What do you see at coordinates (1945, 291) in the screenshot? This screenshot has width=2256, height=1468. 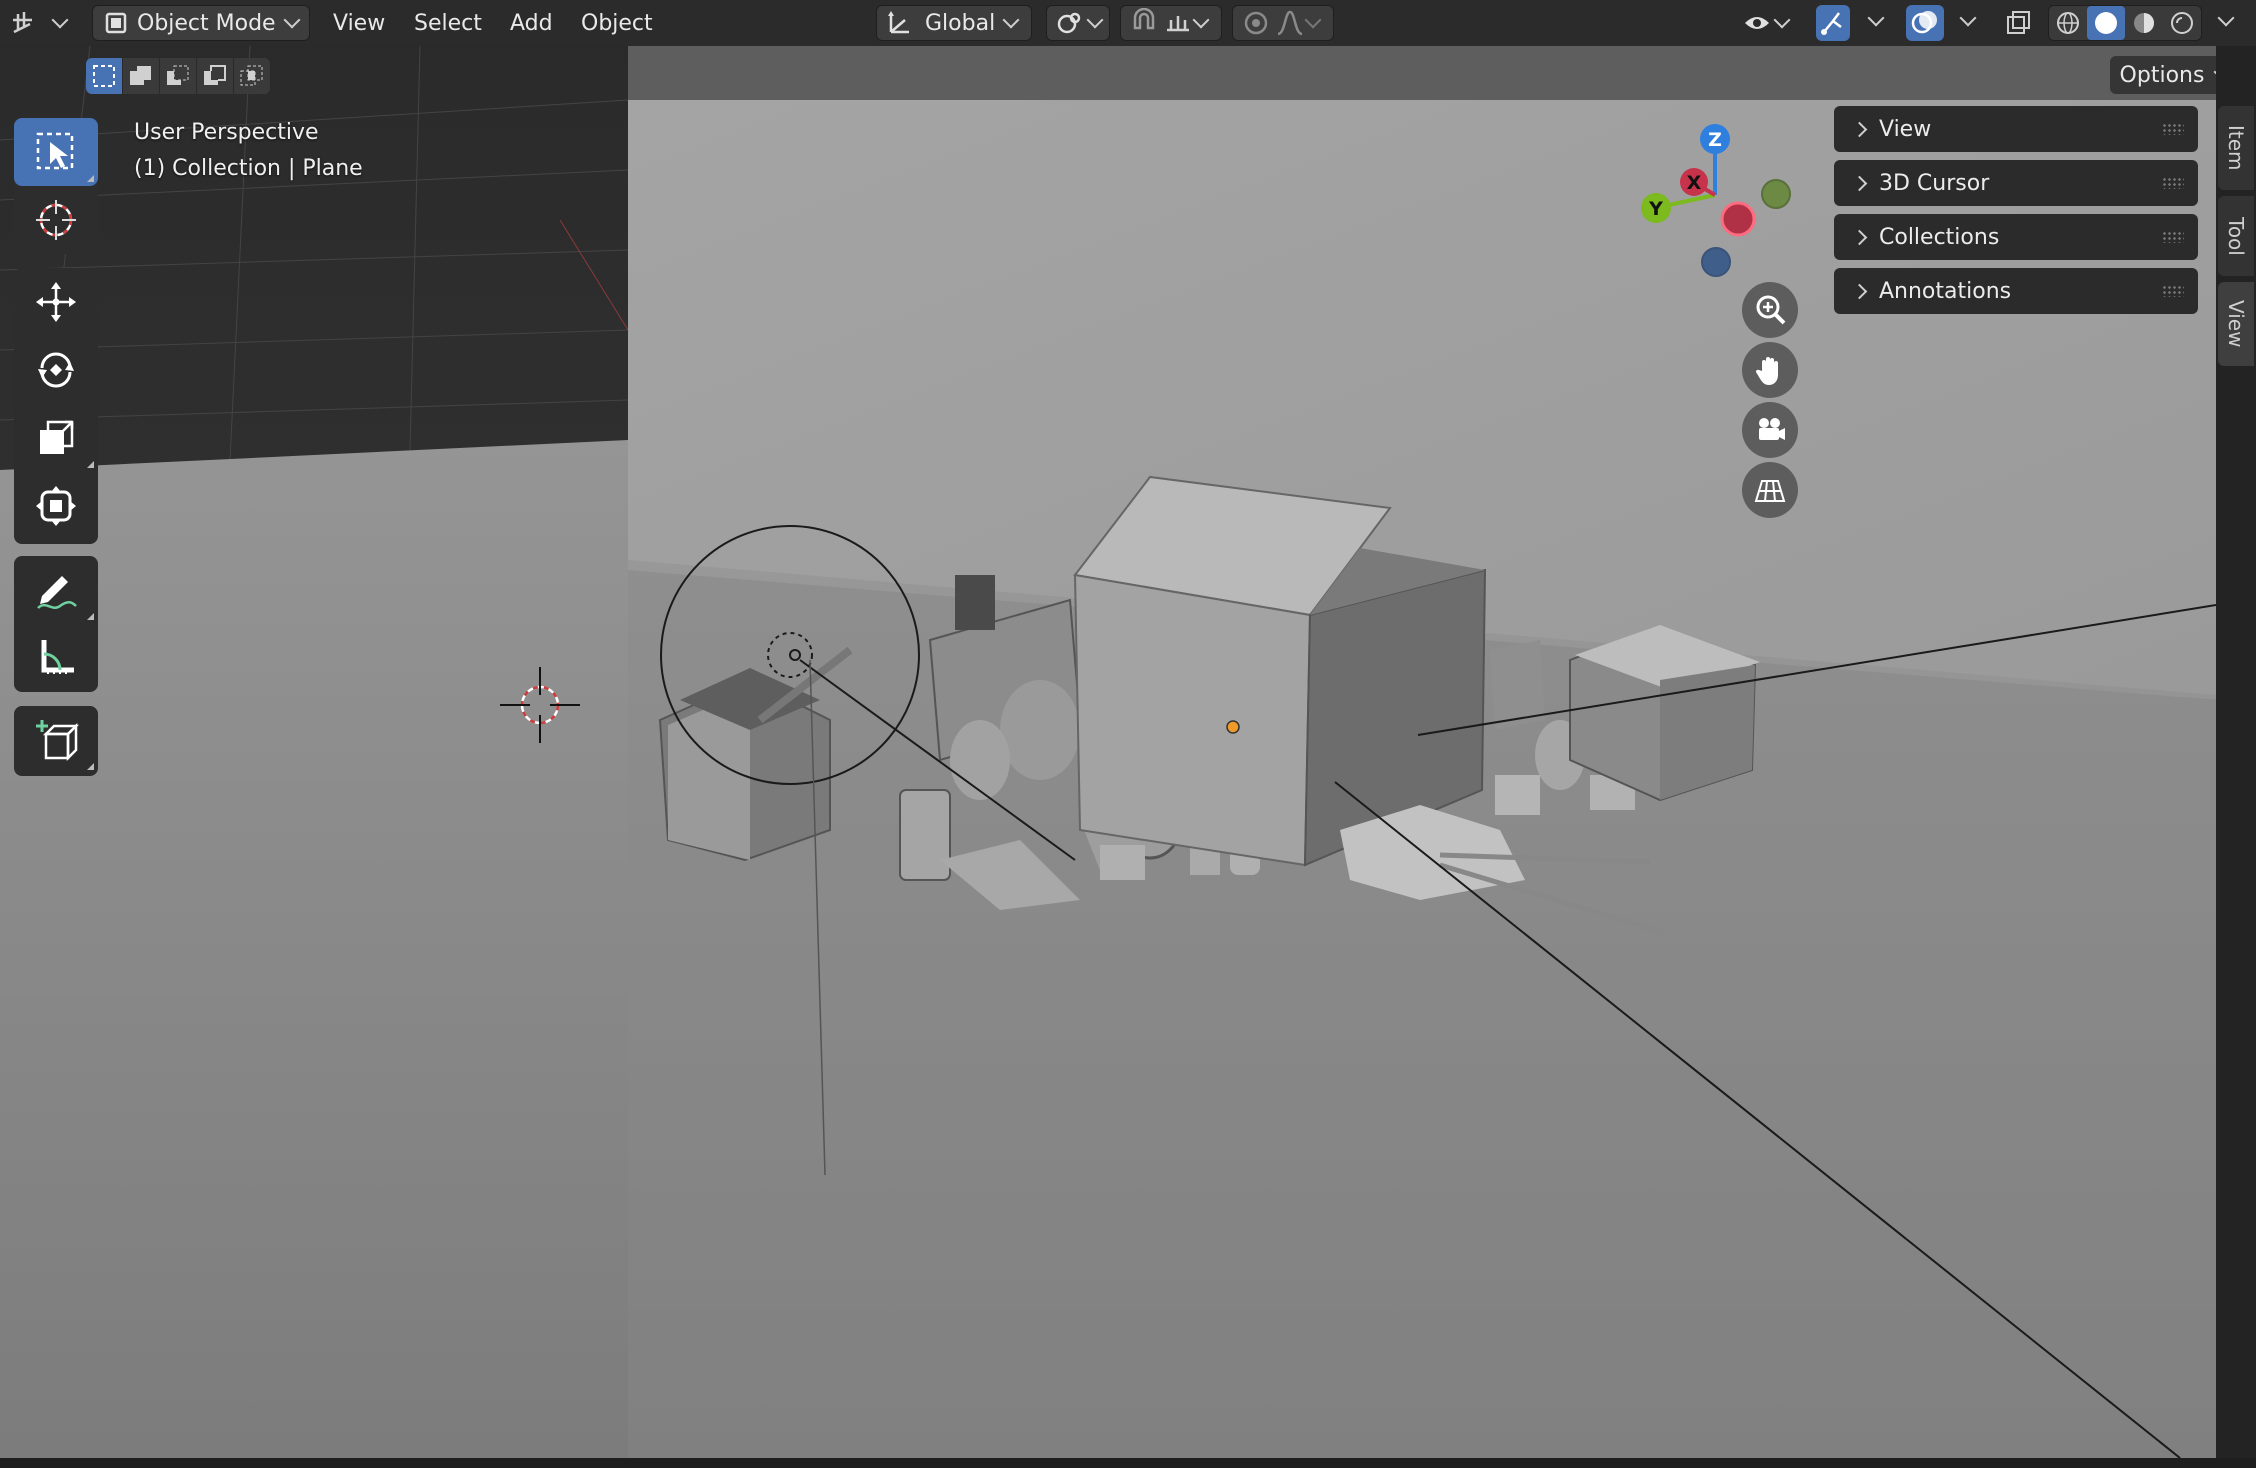 I see `panel-annotations-label: Annotations` at bounding box center [1945, 291].